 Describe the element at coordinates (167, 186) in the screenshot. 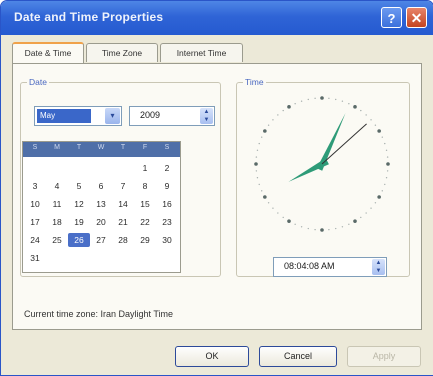

I see `calendar-day: 9` at that location.